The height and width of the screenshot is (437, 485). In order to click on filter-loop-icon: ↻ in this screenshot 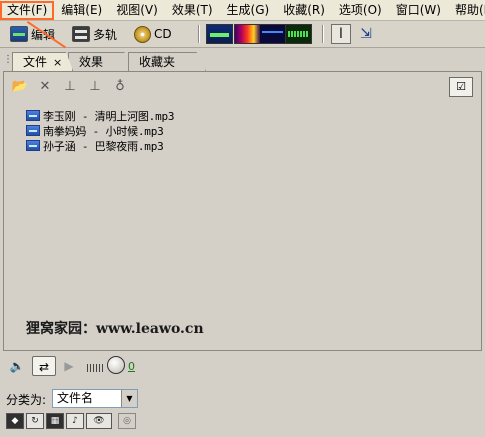, I will do `click(35, 421)`.